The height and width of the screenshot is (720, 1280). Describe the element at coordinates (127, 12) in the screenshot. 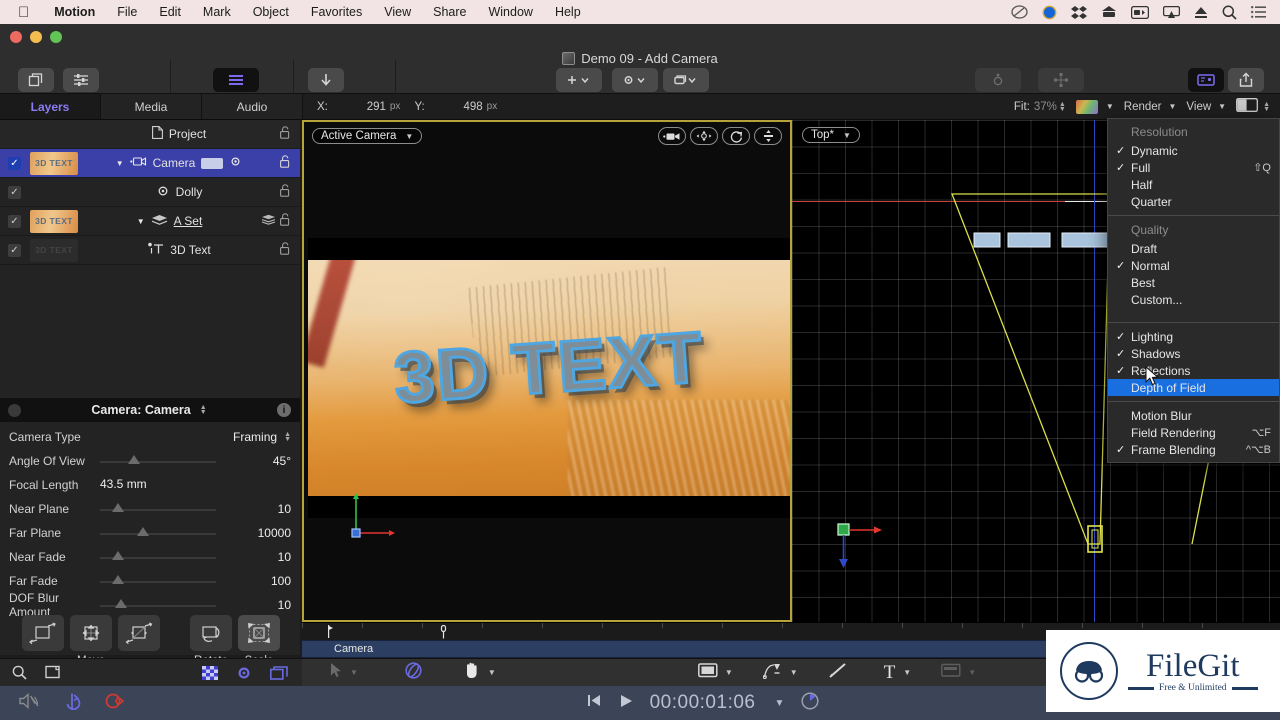

I see `menu-item-file: File` at that location.